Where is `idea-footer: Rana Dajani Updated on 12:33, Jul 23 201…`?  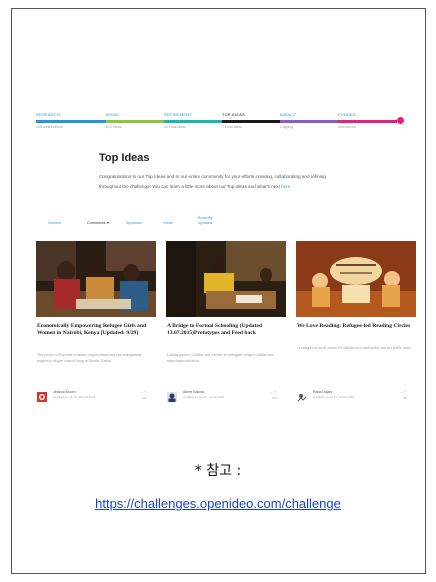 idea-footer: Rana Dajani Updated on 12:33, Jul 23 201… is located at coordinates (356, 396).